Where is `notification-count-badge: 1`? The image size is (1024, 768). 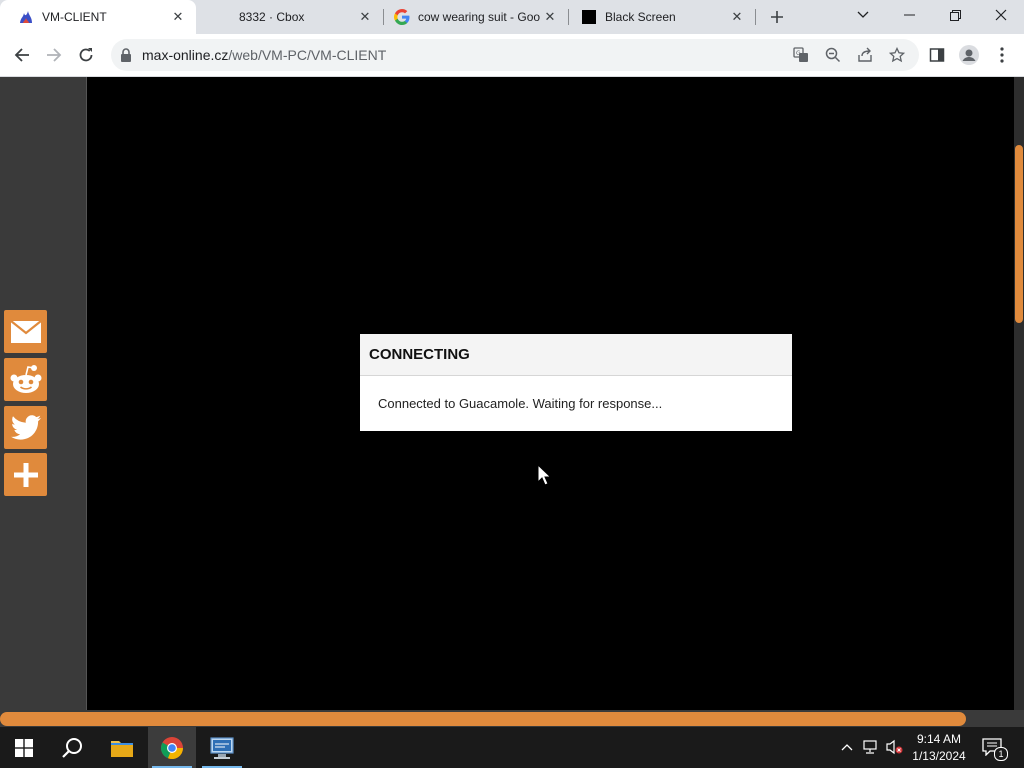
notification-count-badge: 1 is located at coordinates (1001, 754).